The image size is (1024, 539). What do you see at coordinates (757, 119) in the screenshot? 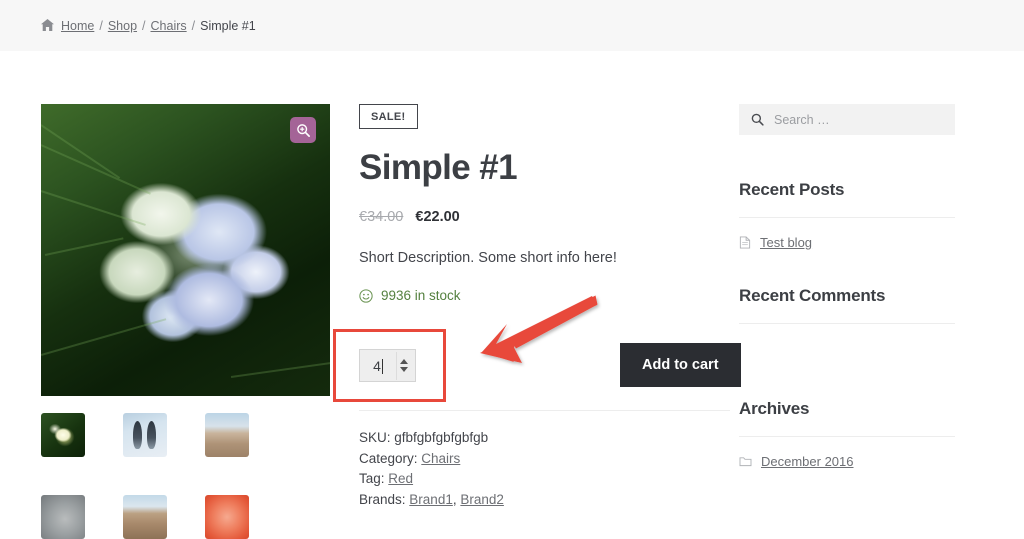
I see `search-icon` at bounding box center [757, 119].